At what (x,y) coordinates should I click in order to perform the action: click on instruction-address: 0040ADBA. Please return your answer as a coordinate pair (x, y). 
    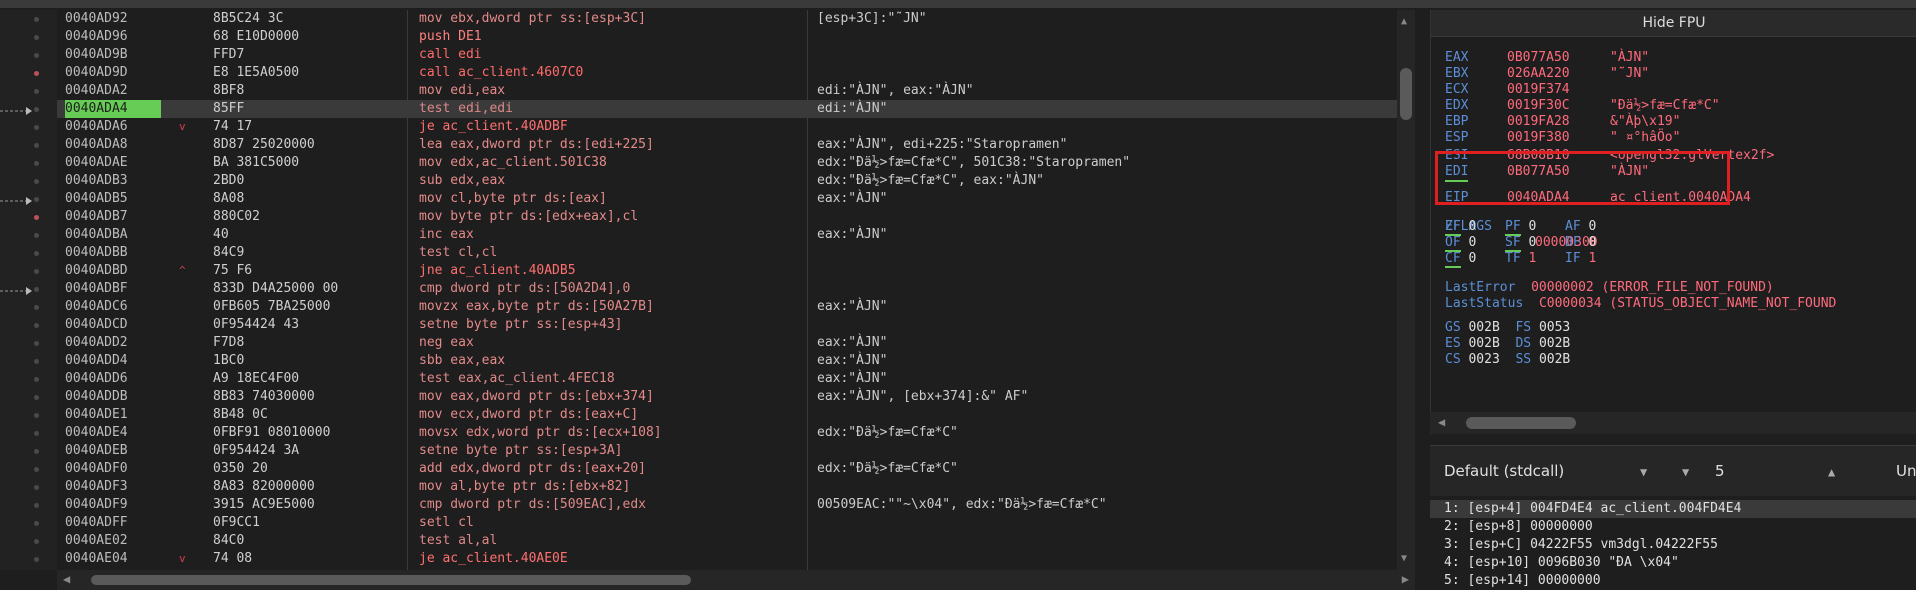
    Looking at the image, I should click on (113, 235).